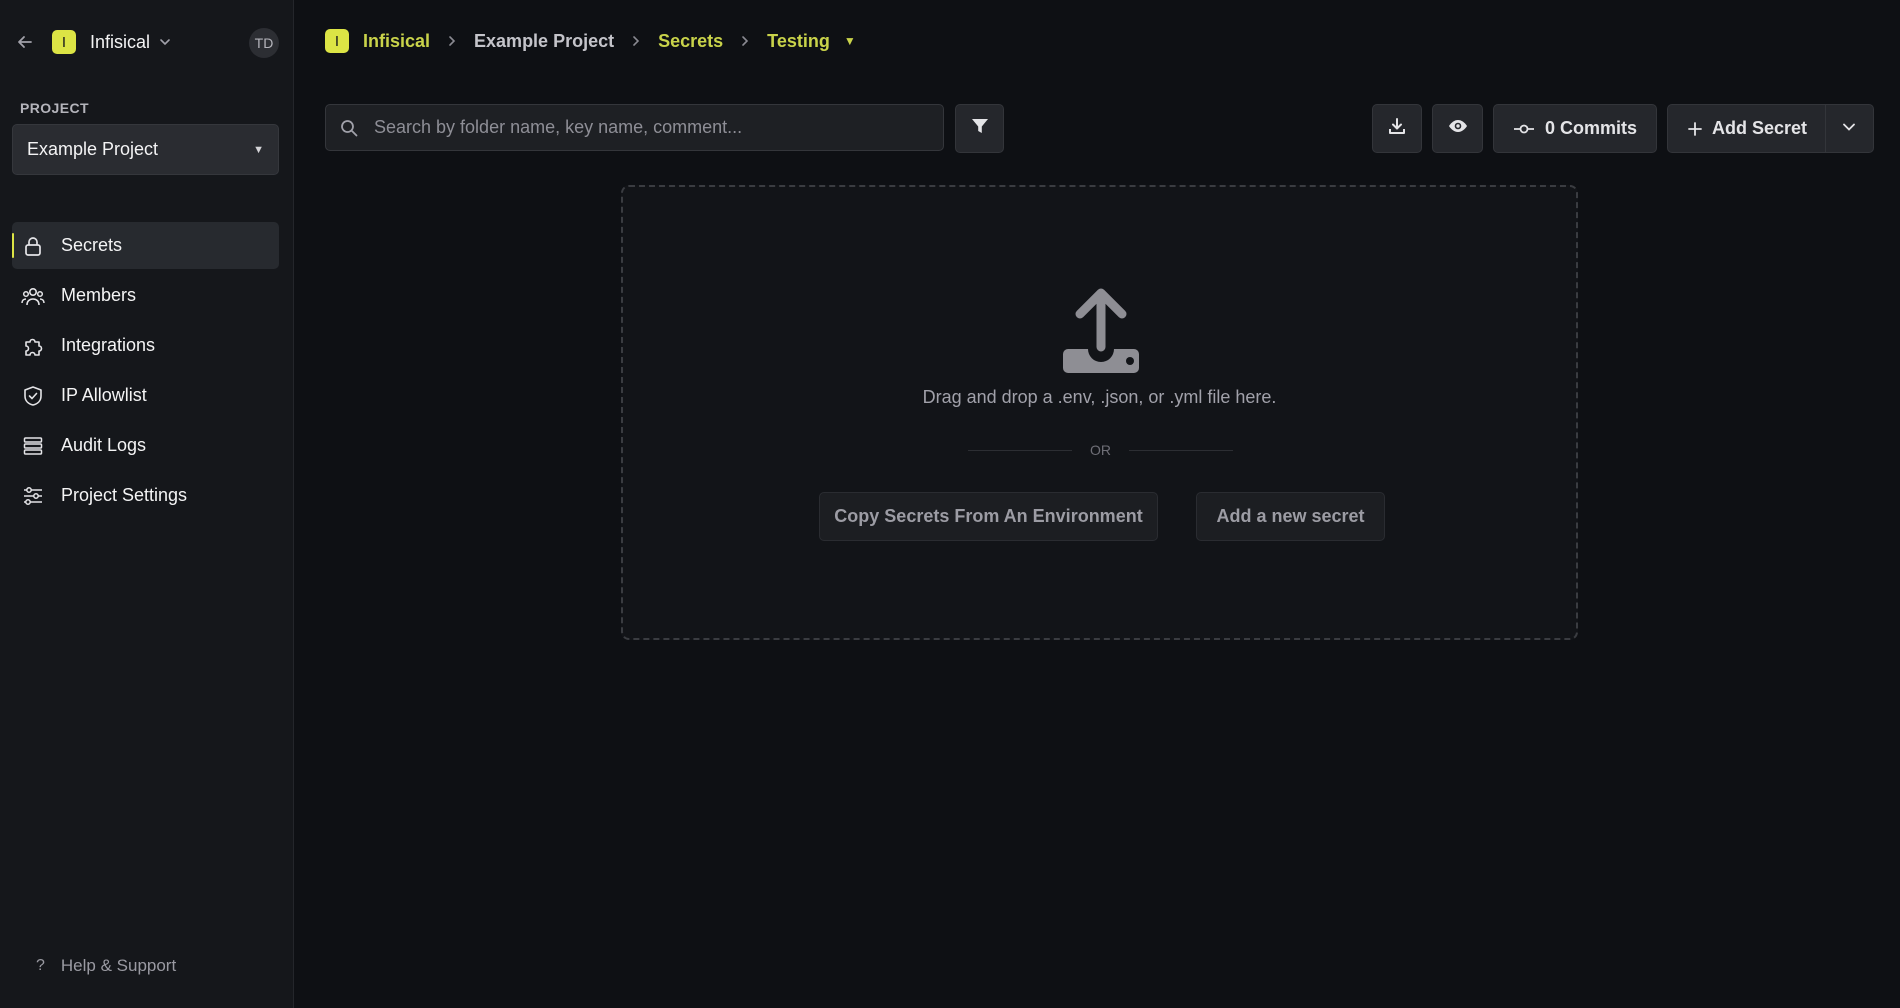 Image resolution: width=1900 pixels, height=1008 pixels. I want to click on help-support-link: ? Help & Support, so click(106, 966).